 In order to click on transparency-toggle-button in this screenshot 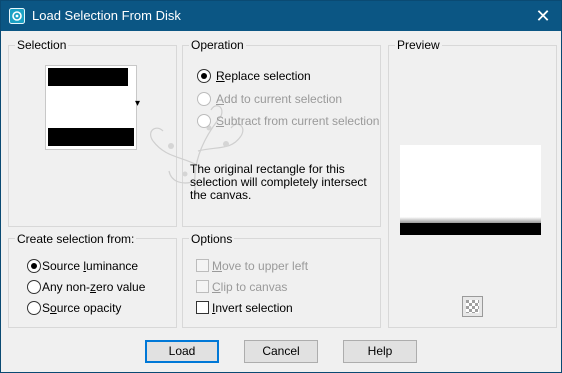, I will do `click(472, 306)`.